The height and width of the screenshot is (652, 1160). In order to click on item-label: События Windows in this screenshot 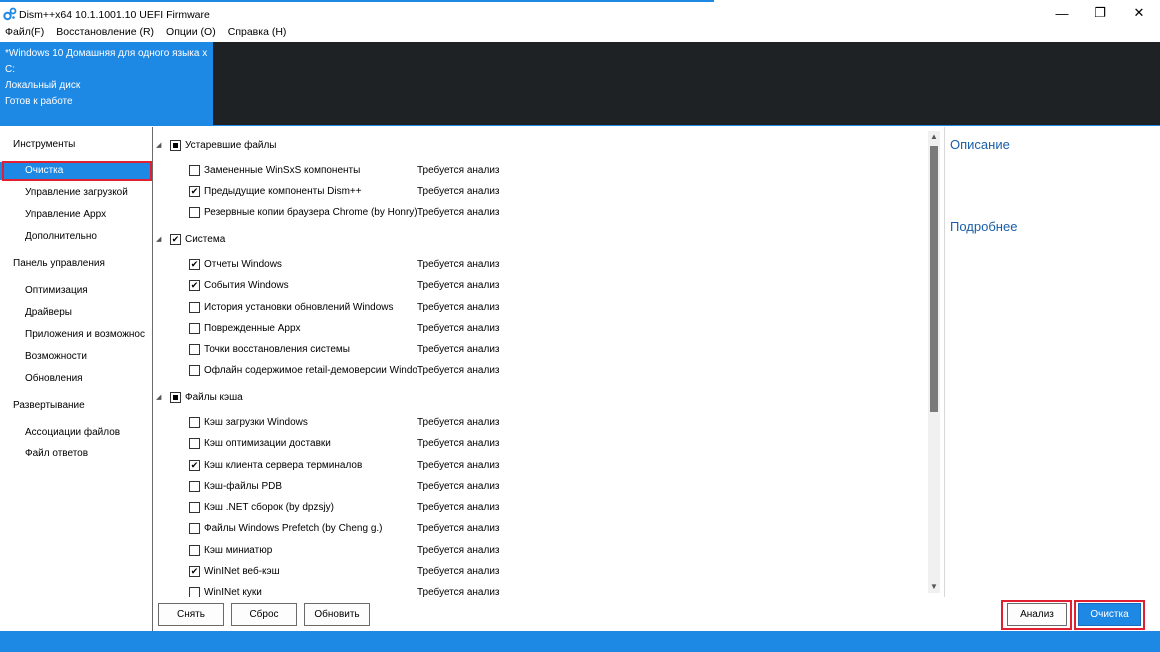, I will do `click(246, 285)`.